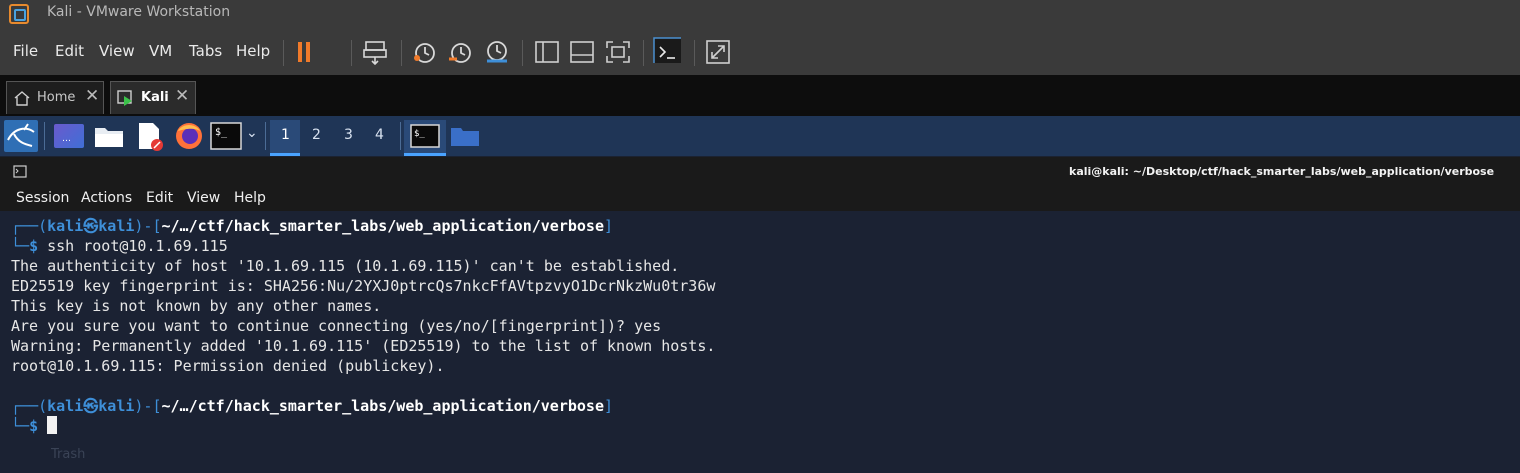 This screenshot has width=1520, height=473. What do you see at coordinates (760, 51) in the screenshot?
I see `vmware-toolbar: File Edit View VM Tabs Help` at bounding box center [760, 51].